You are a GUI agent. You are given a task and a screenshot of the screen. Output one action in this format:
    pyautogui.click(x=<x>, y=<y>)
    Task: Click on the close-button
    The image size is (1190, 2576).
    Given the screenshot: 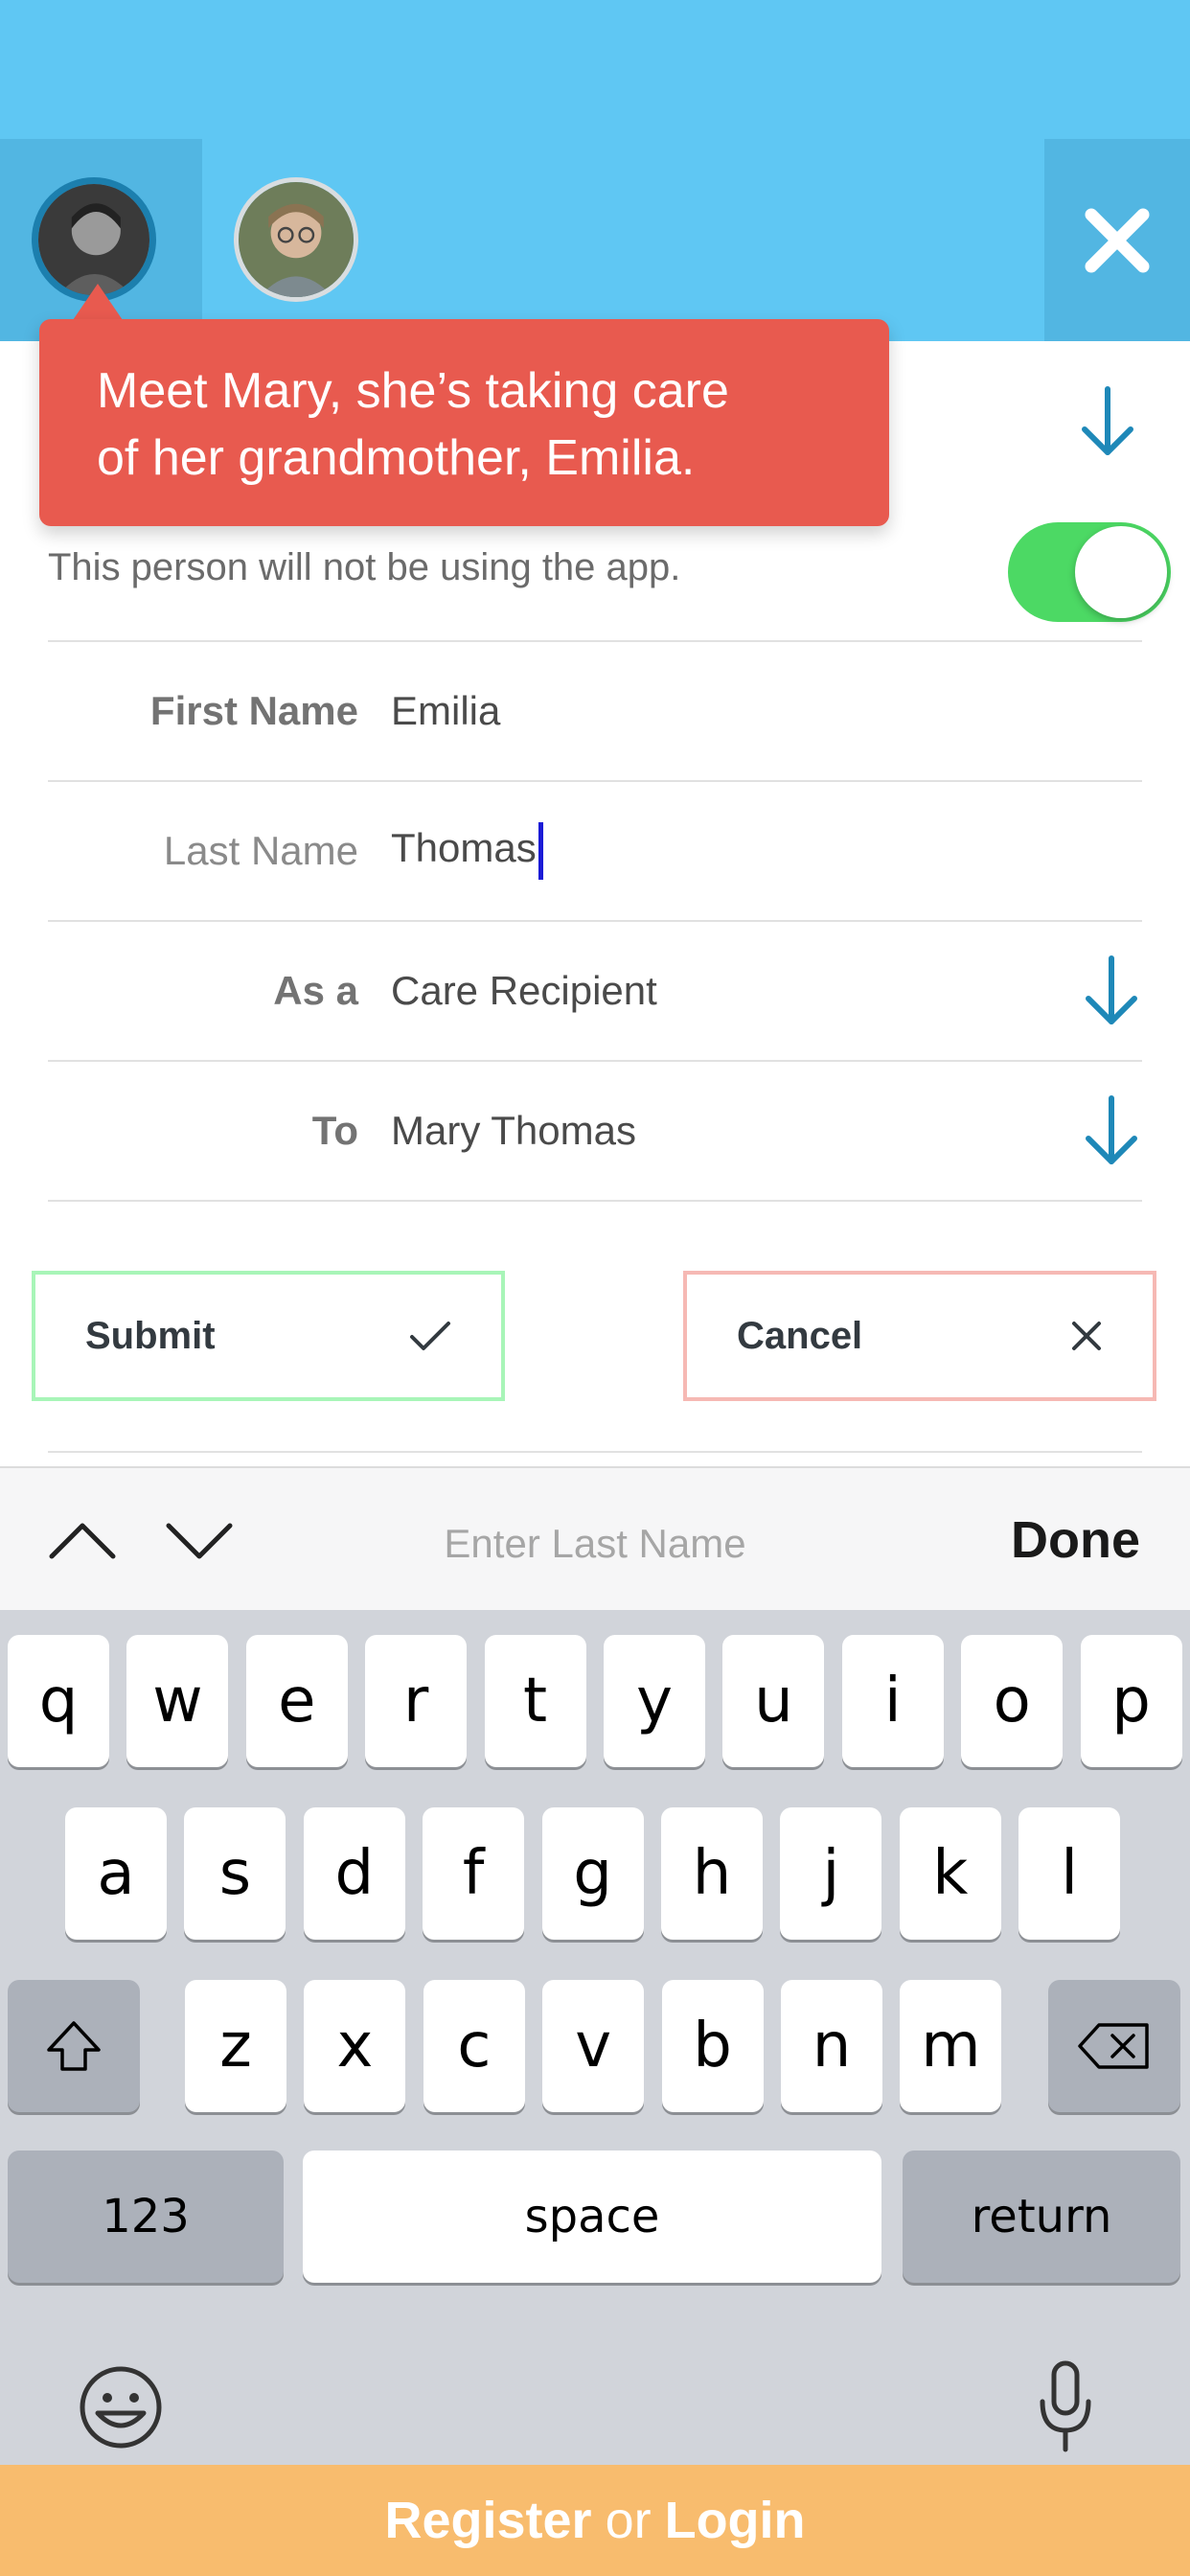 What is the action you would take?
    pyautogui.click(x=1117, y=240)
    